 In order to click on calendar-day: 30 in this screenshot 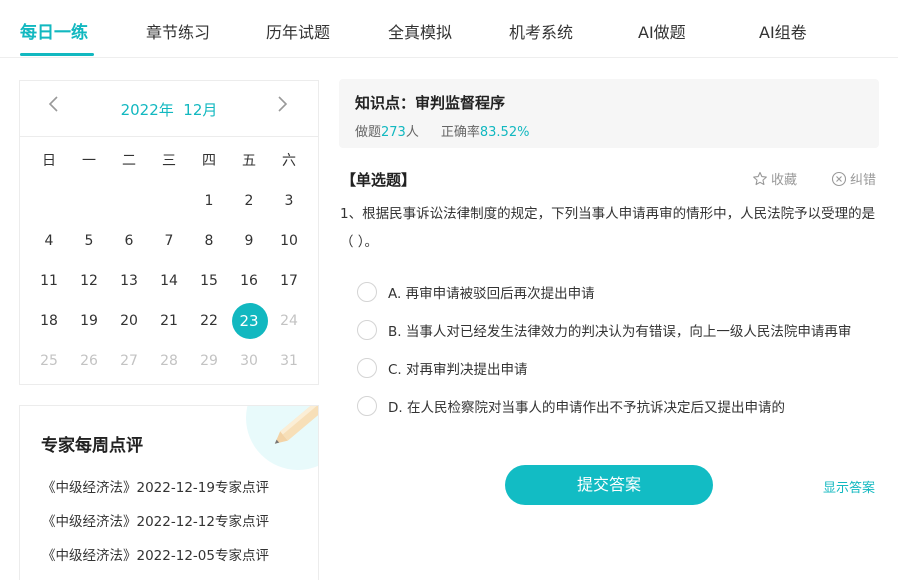, I will do `click(249, 361)`.